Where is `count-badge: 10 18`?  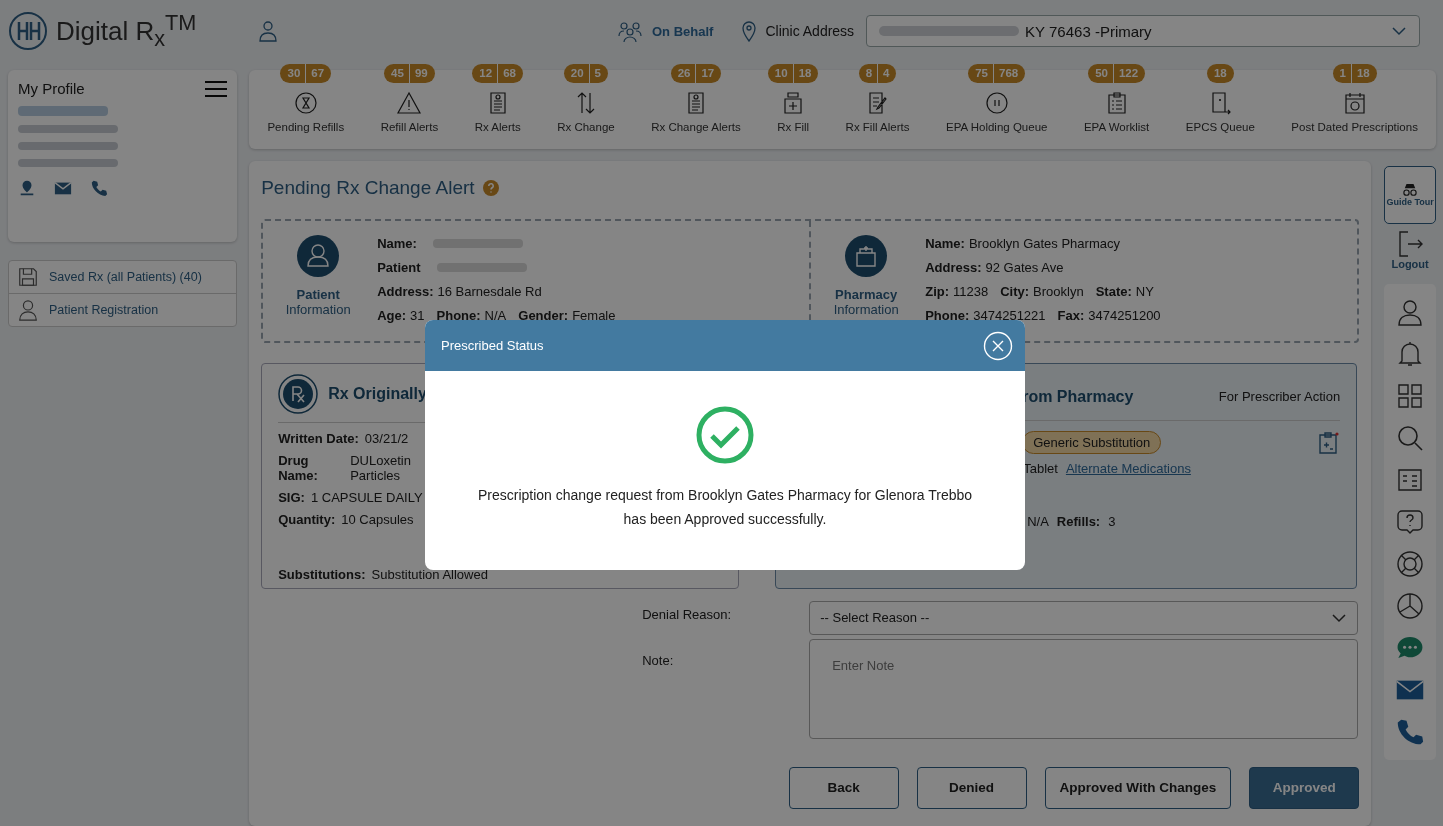 count-badge: 10 18 is located at coordinates (793, 73).